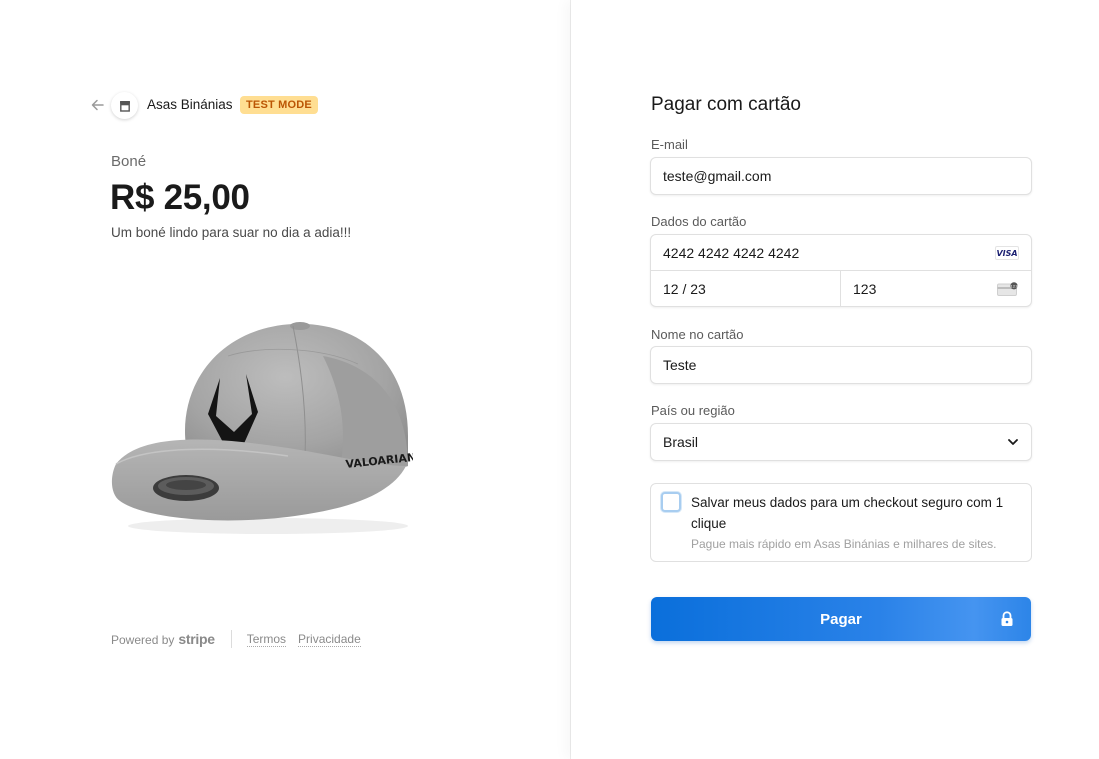 The width and height of the screenshot is (1099, 759). What do you see at coordinates (841, 176) in the screenshot?
I see `email-field: teste@gmail.com` at bounding box center [841, 176].